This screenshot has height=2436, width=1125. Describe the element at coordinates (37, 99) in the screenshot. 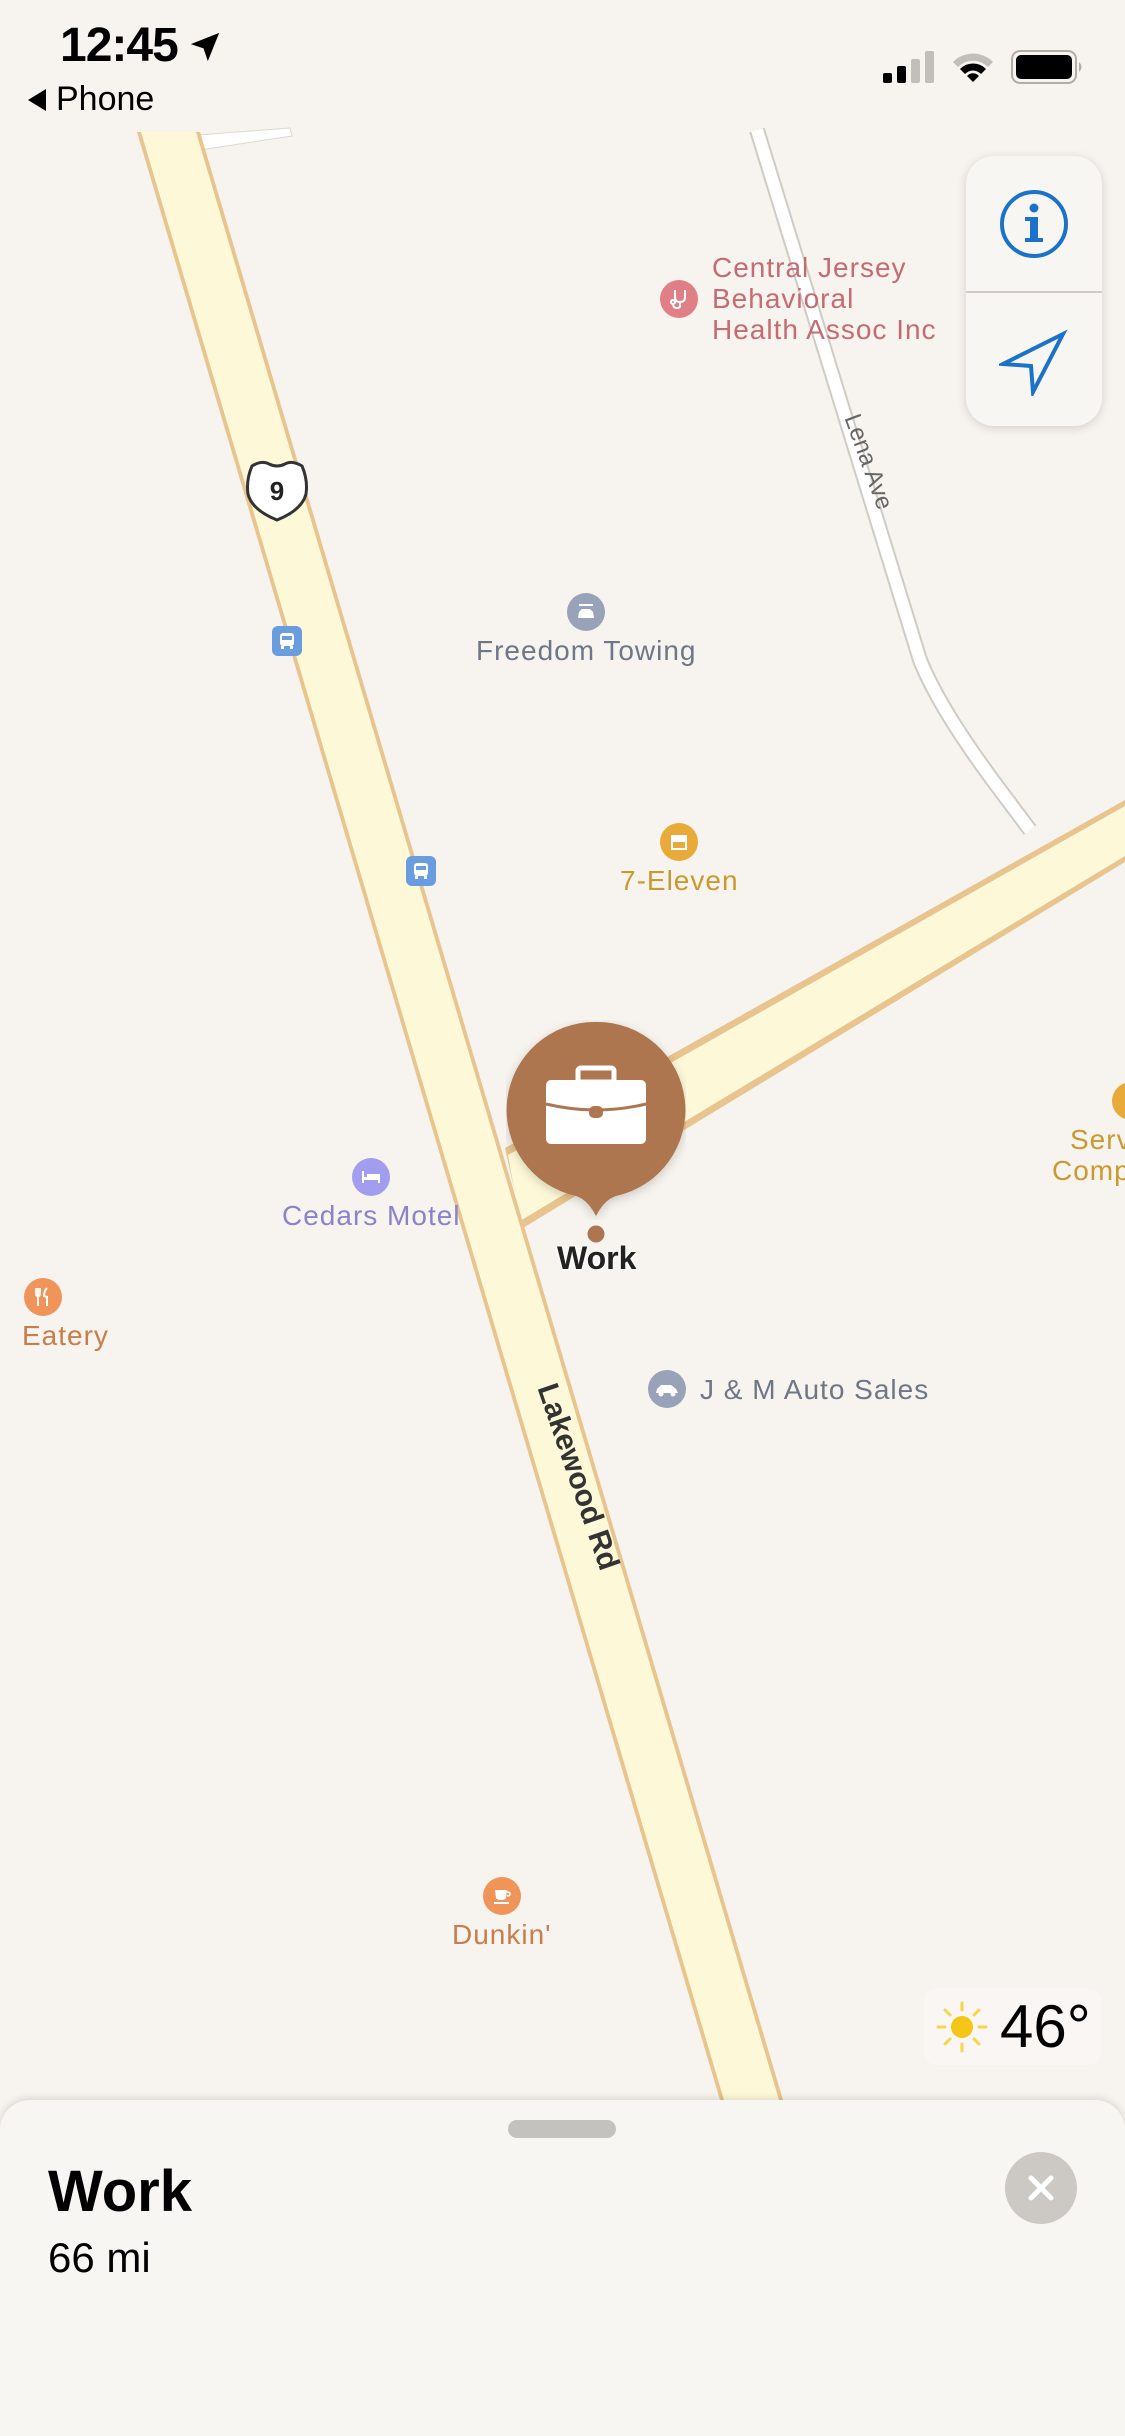

I see `back-triangle-icon` at that location.